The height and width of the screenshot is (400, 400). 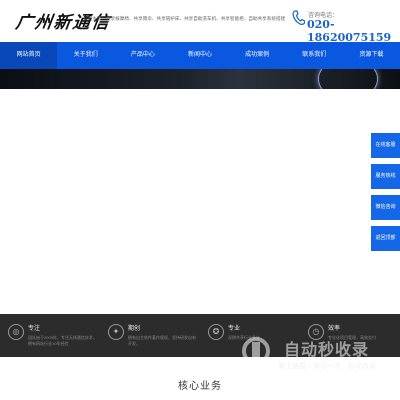 I want to click on feature-item: ✦ 期创 拥有自主软件著作版权，坚持研发自有开发。, so click(x=150, y=335).